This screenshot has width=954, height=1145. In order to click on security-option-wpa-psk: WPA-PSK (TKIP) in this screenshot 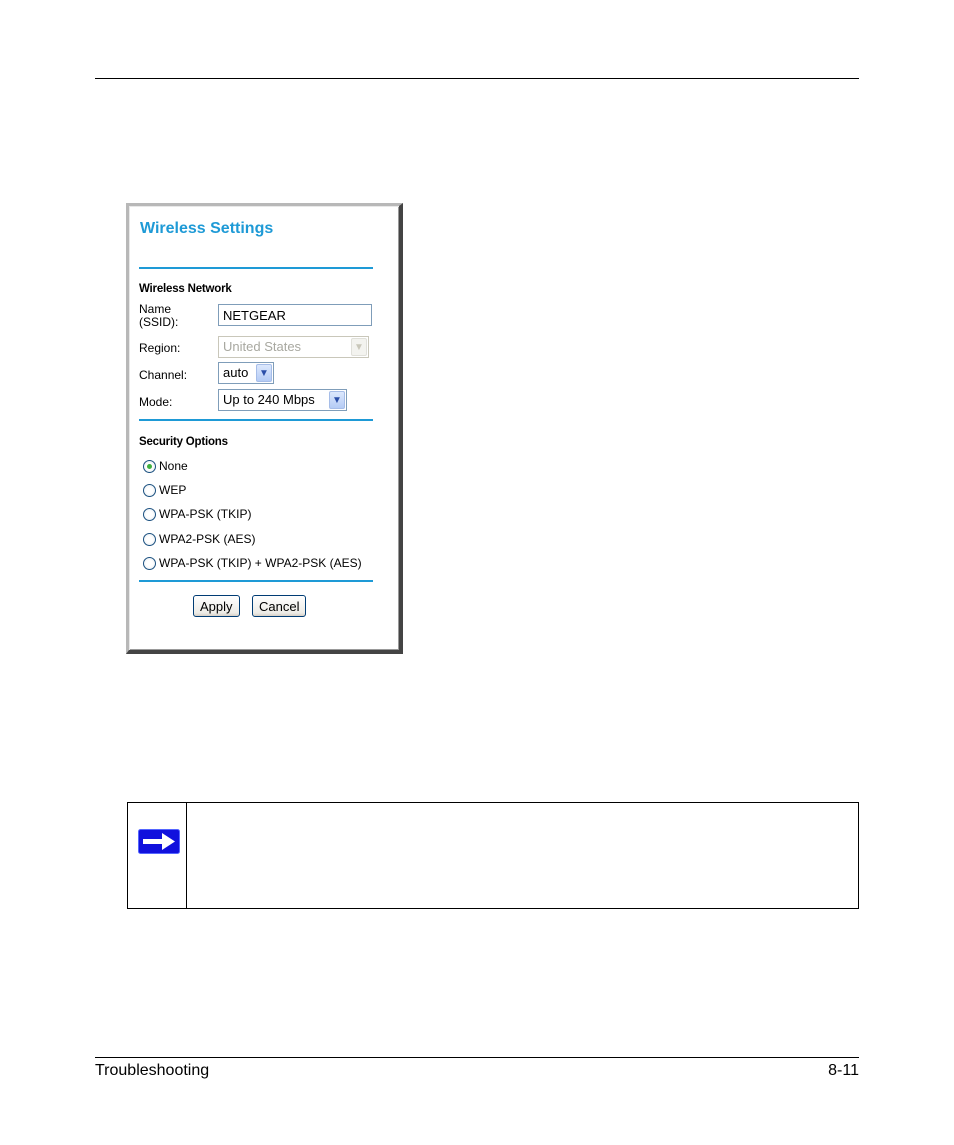, I will do `click(197, 514)`.